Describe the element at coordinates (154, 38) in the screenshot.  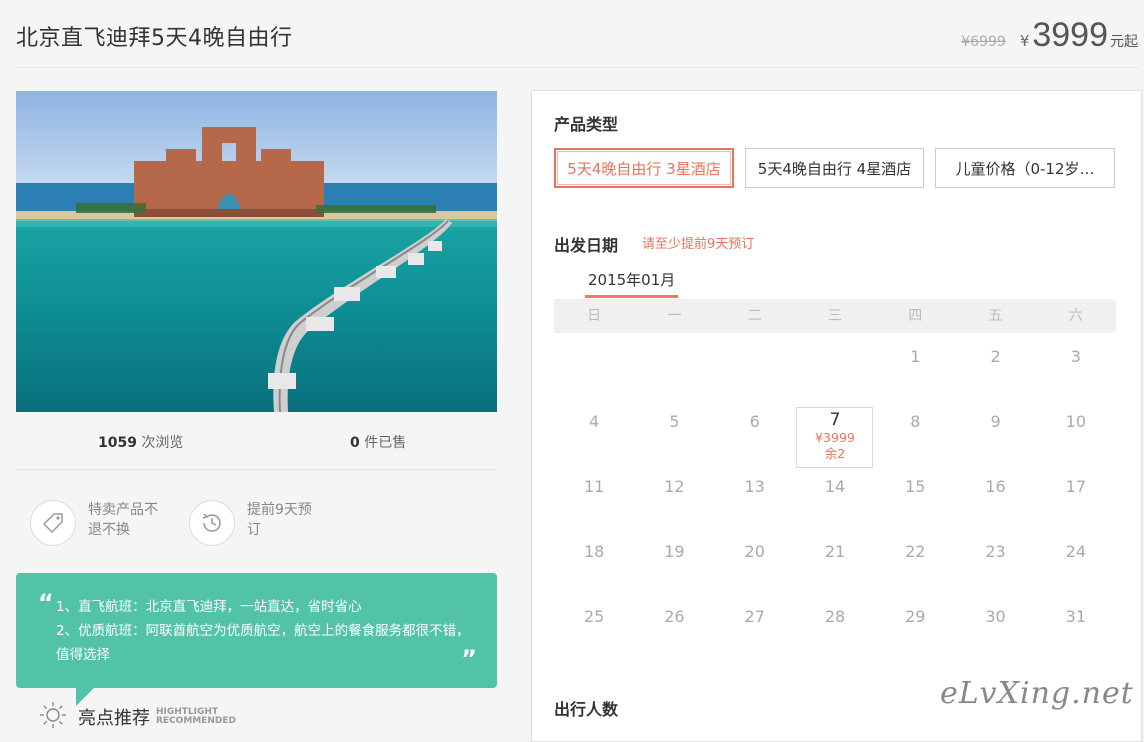
I see `product-title: 北京直飞迪拜5天4晚自由行` at that location.